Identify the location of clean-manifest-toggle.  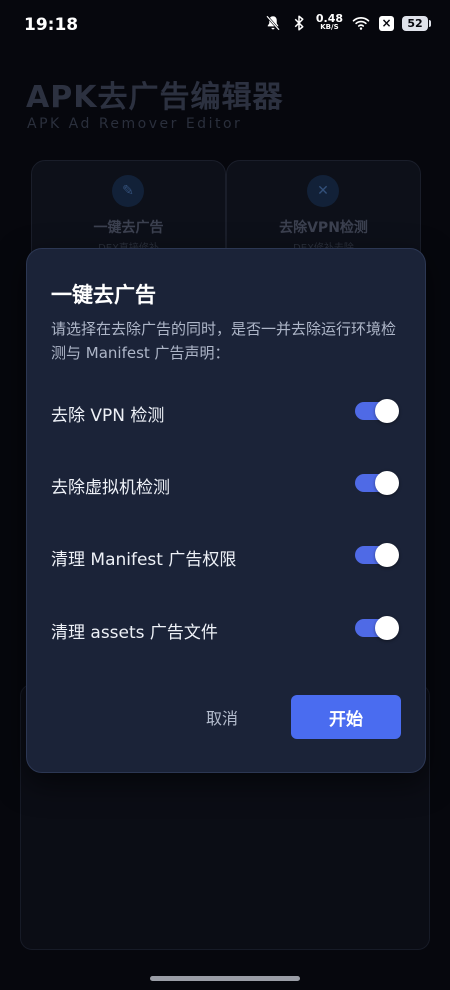
(377, 555).